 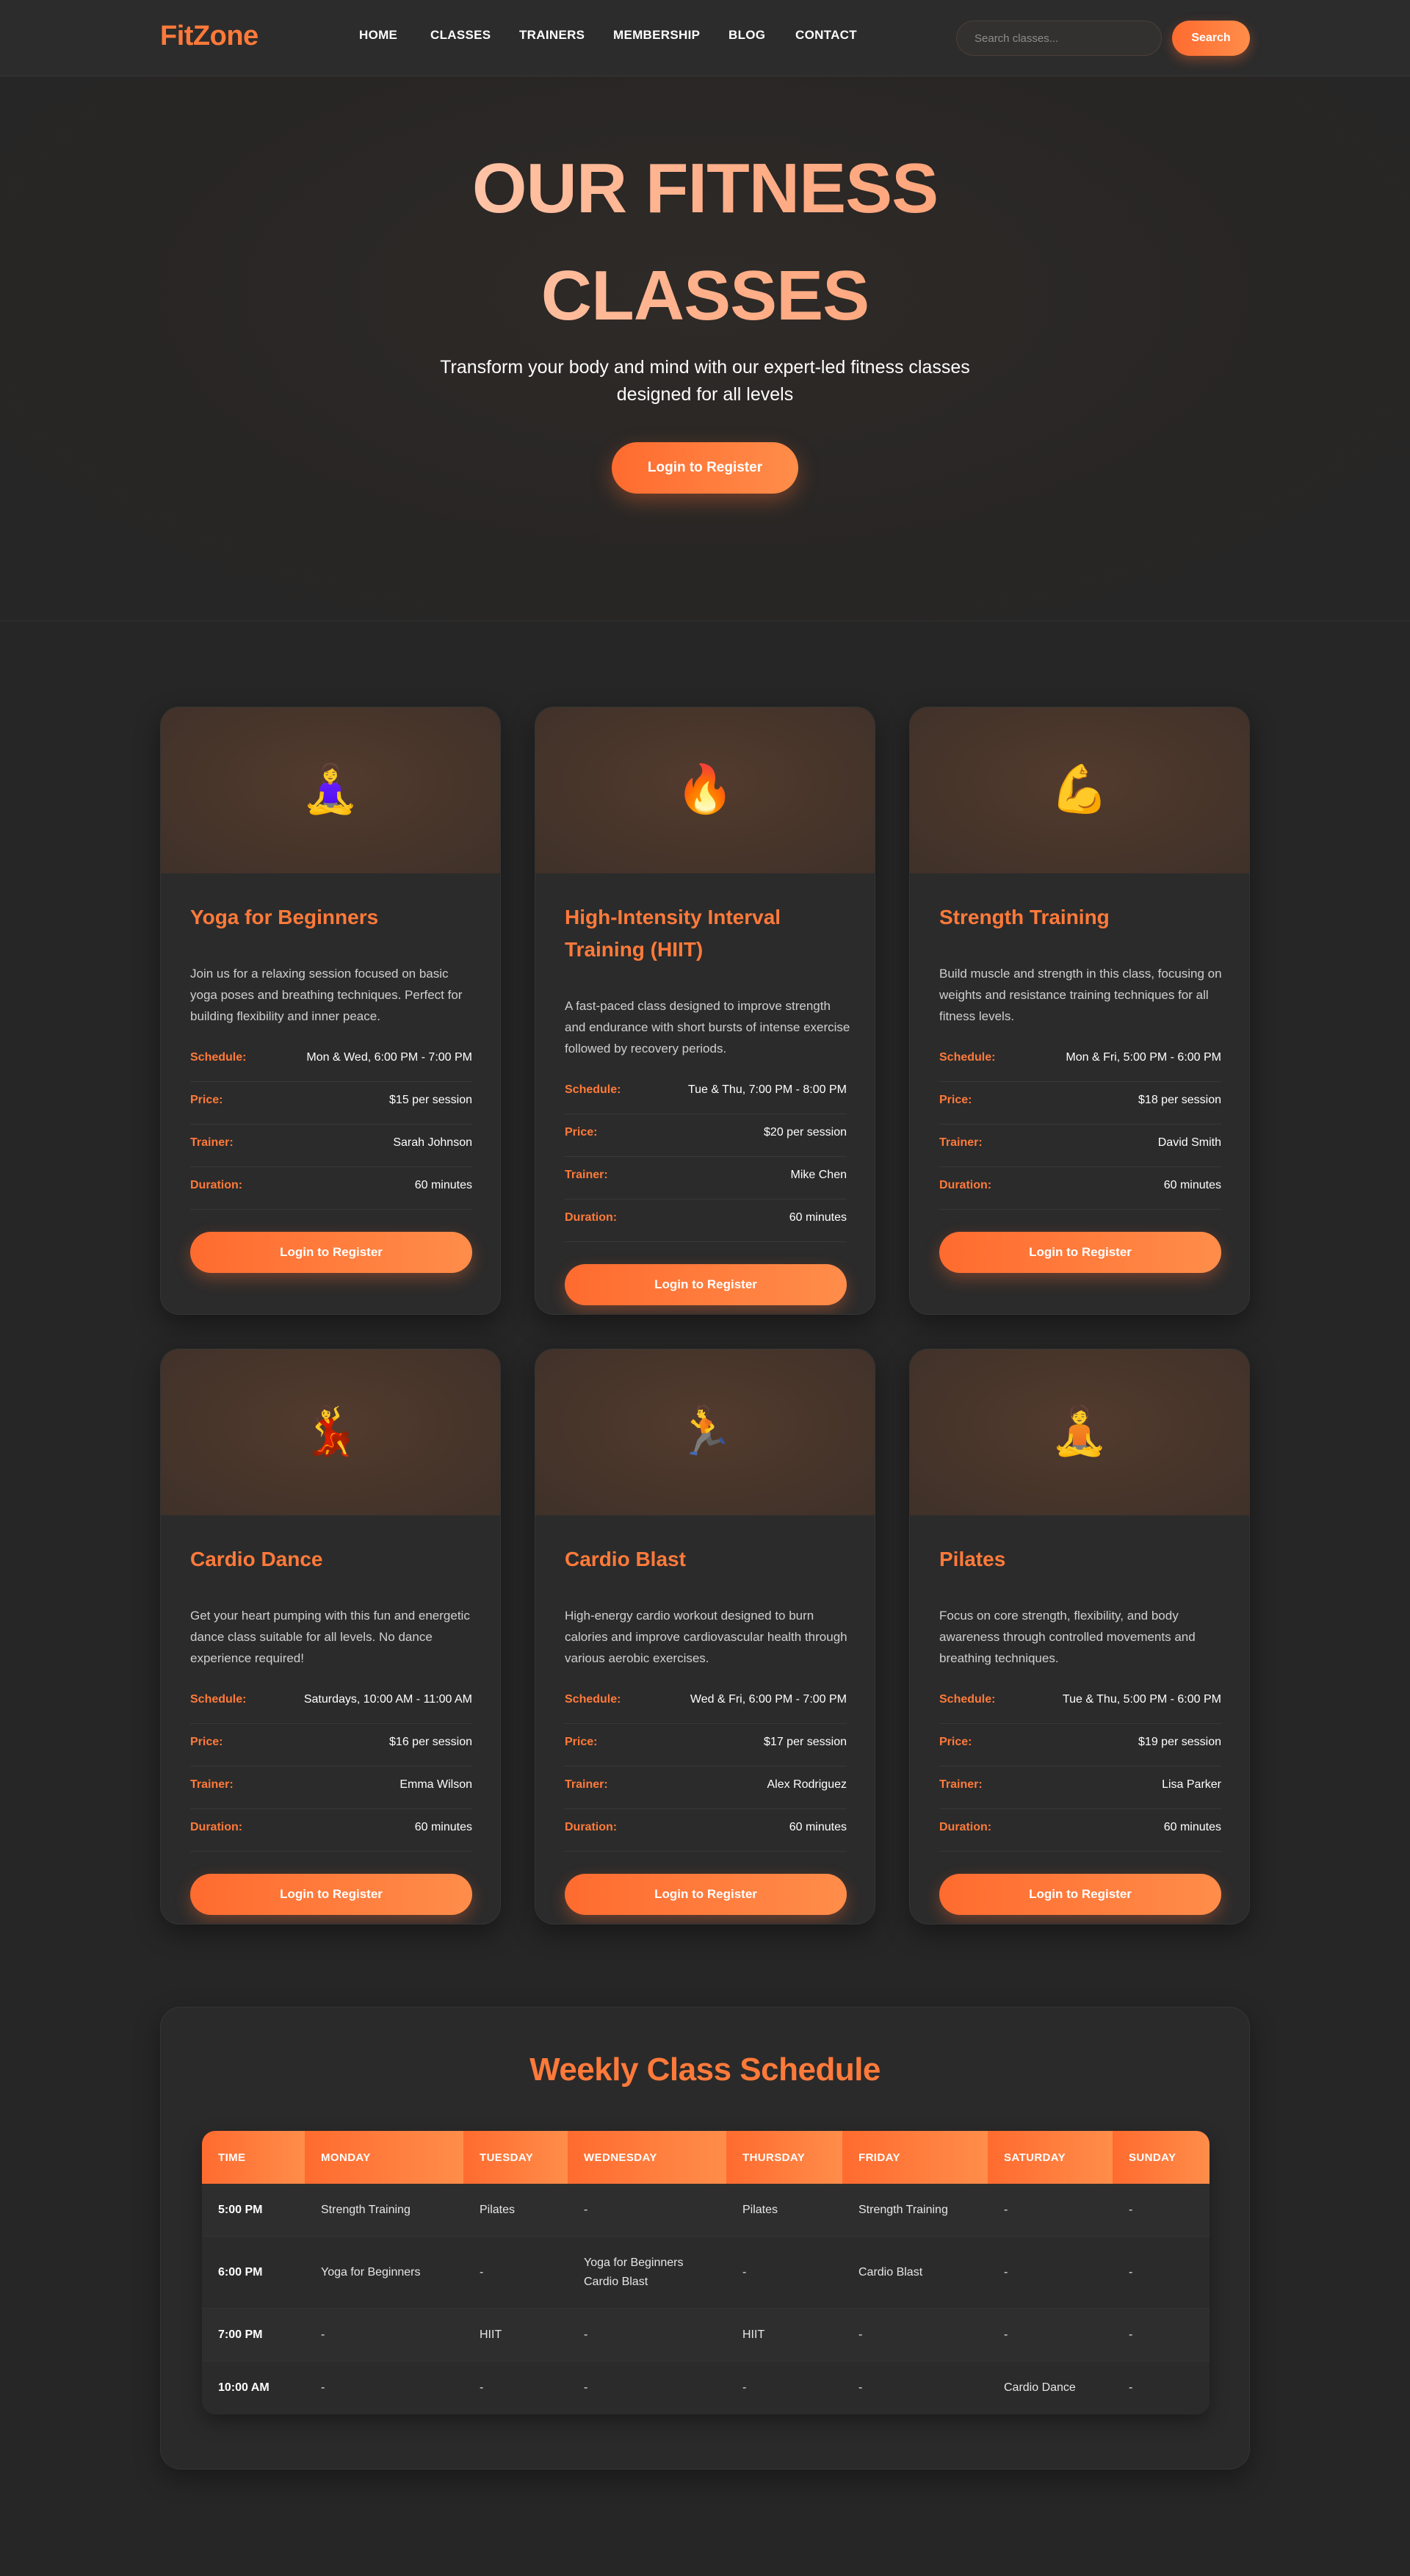 What do you see at coordinates (331, 1060) in the screenshot?
I see `detail-row-schedule: Schedule: Mon & Wed, 6:00 PM - 7:00 PM` at bounding box center [331, 1060].